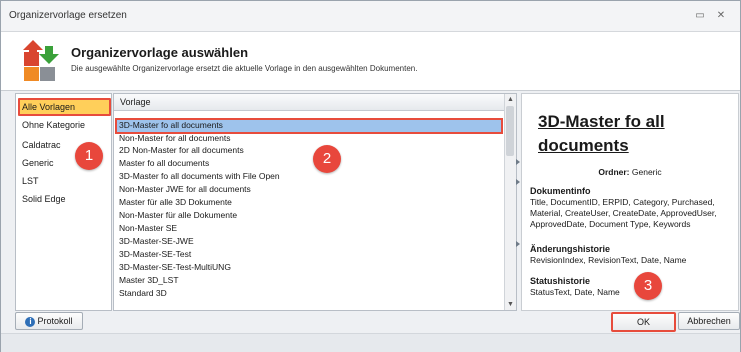 Image resolution: width=741 pixels, height=352 pixels. Describe the element at coordinates (370, 16) in the screenshot. I see `title-bar: Organizervorlage ersetzen ▭ ✕` at that location.